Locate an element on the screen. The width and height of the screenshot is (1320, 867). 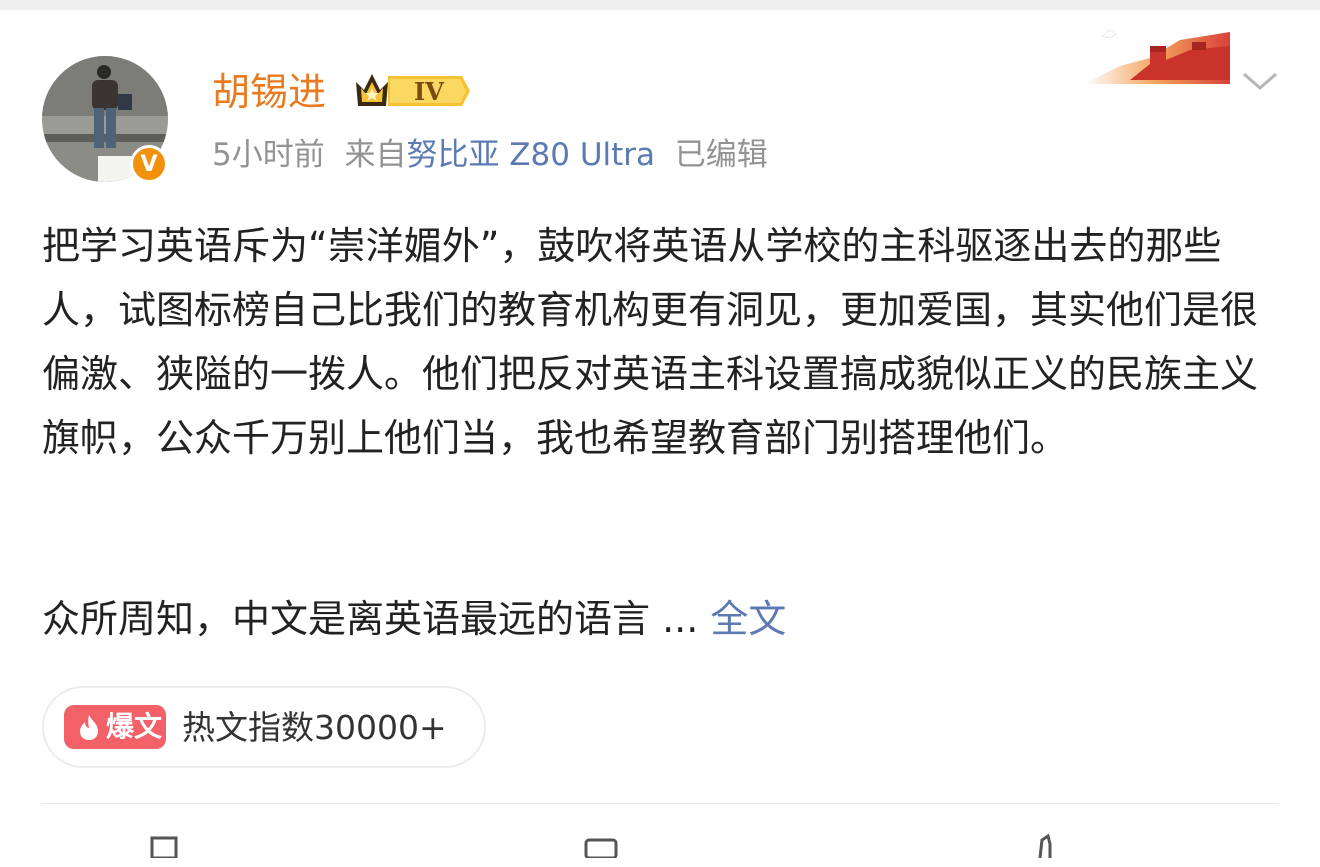
repost-icon is located at coordinates (166, 846).